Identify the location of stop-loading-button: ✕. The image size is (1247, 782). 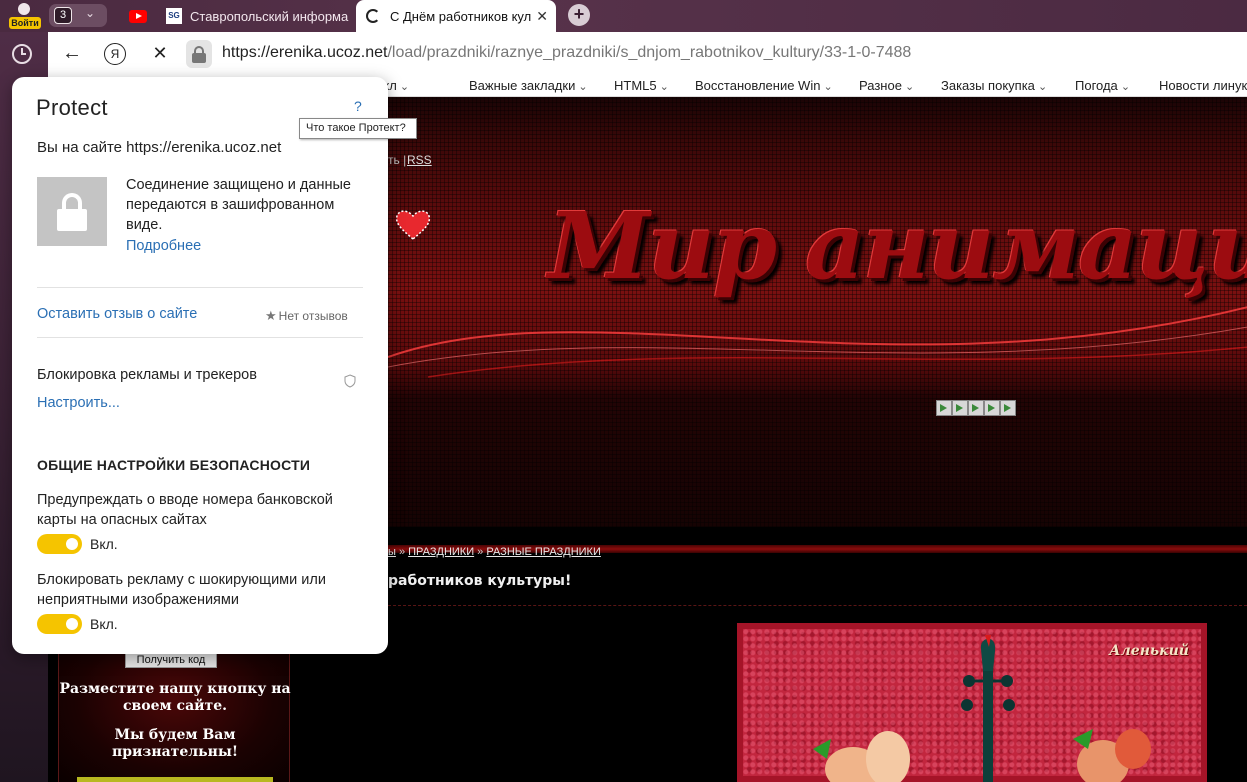
(160, 54).